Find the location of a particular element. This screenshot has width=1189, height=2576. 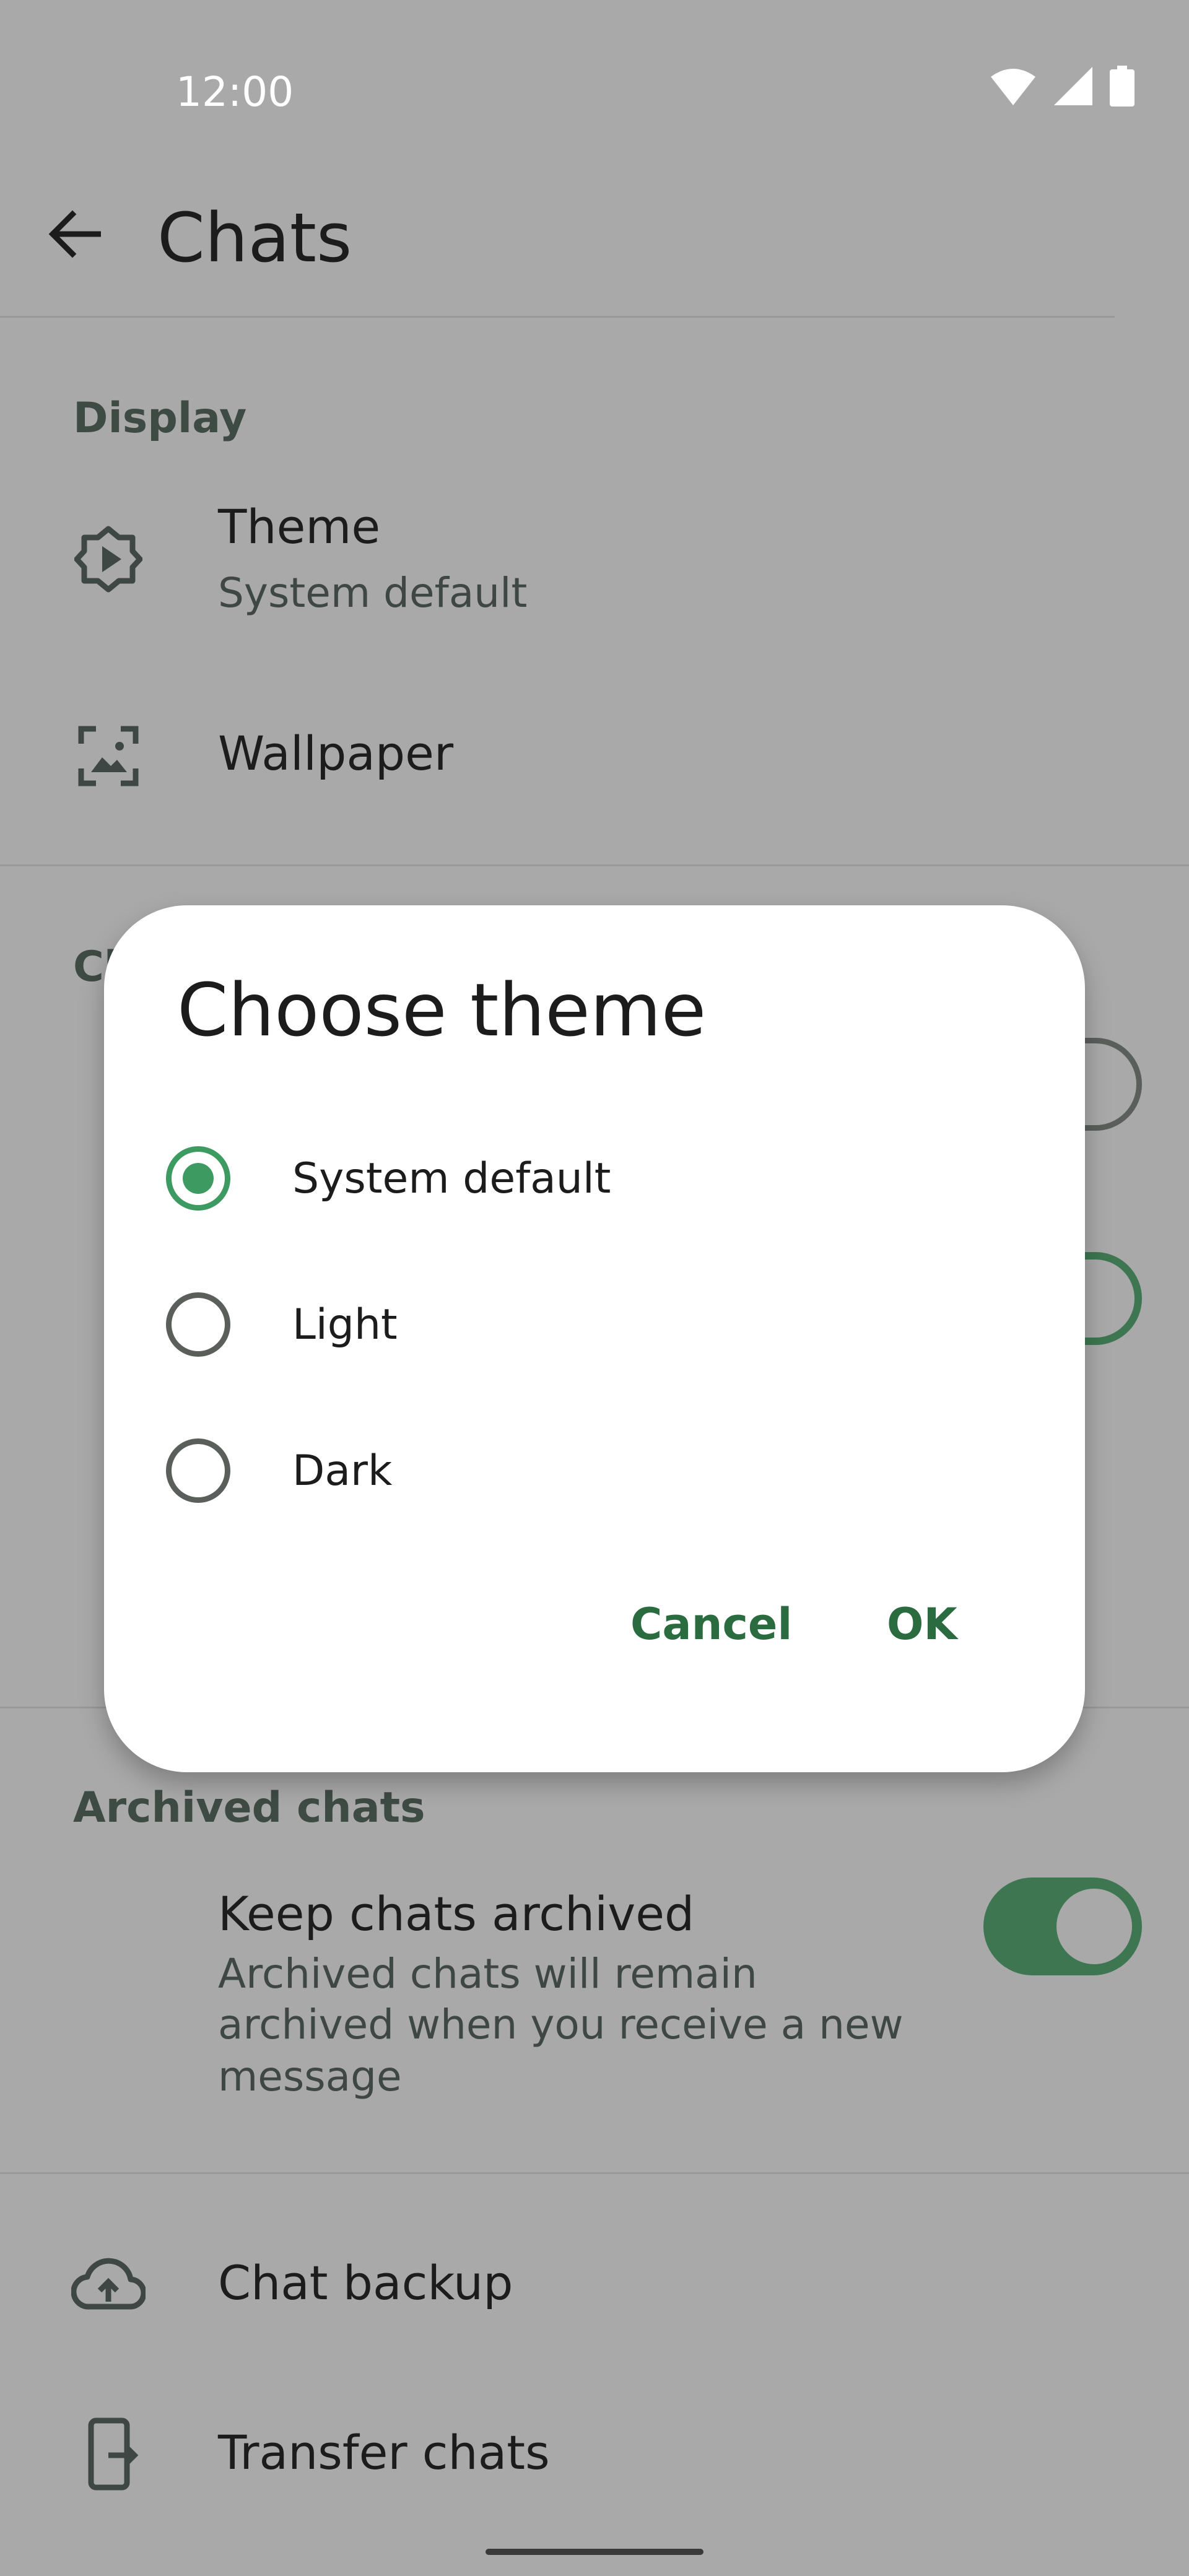

theme-icon is located at coordinates (108, 559).